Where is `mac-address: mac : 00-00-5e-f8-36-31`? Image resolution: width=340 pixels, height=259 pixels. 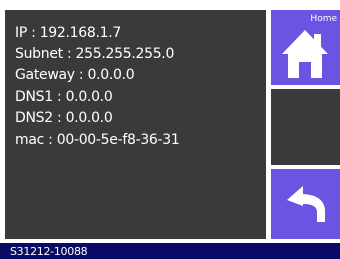 mac-address: mac : 00-00-5e-f8-36-31 is located at coordinates (97, 140).